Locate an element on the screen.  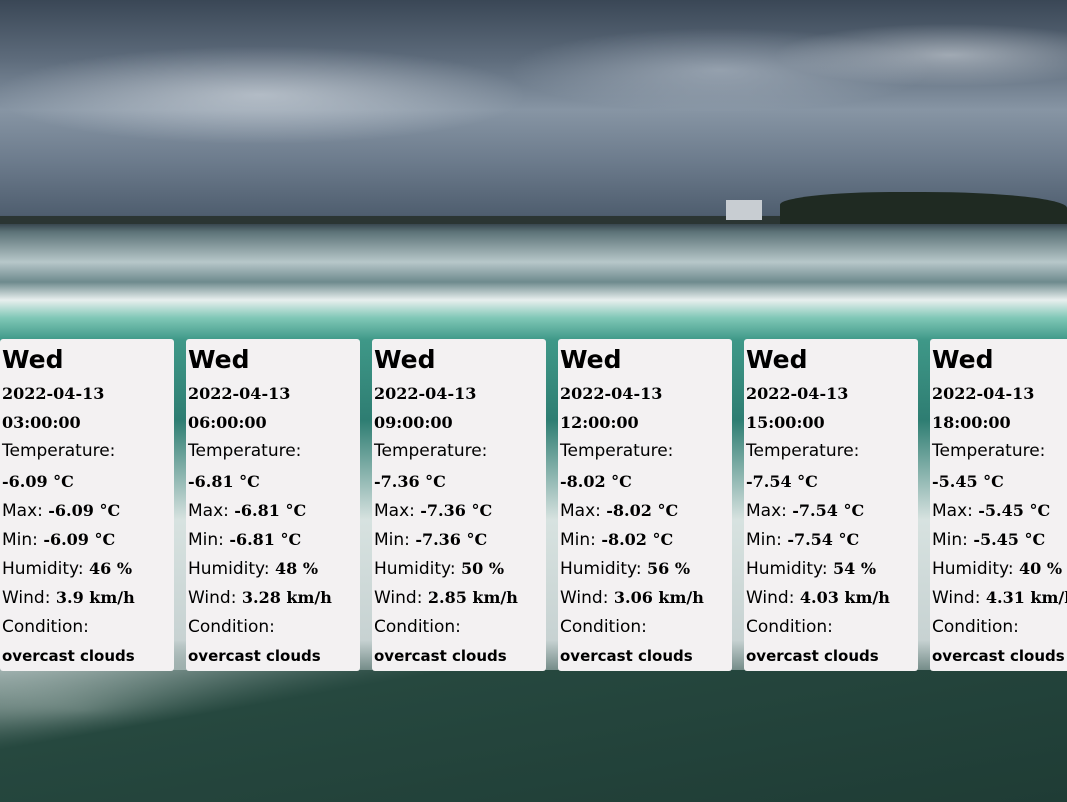
wind-row: Wind: 3.06 km/h is located at coordinates (646, 597).